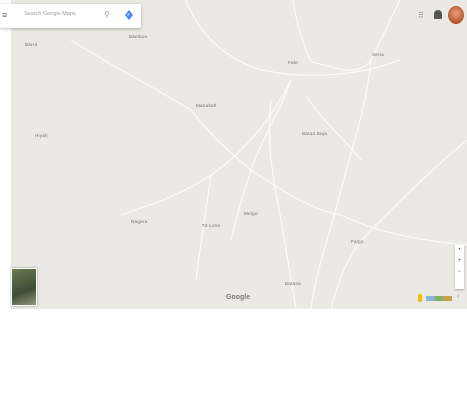  What do you see at coordinates (459, 250) in the screenshot?
I see `compass-icon: •` at bounding box center [459, 250].